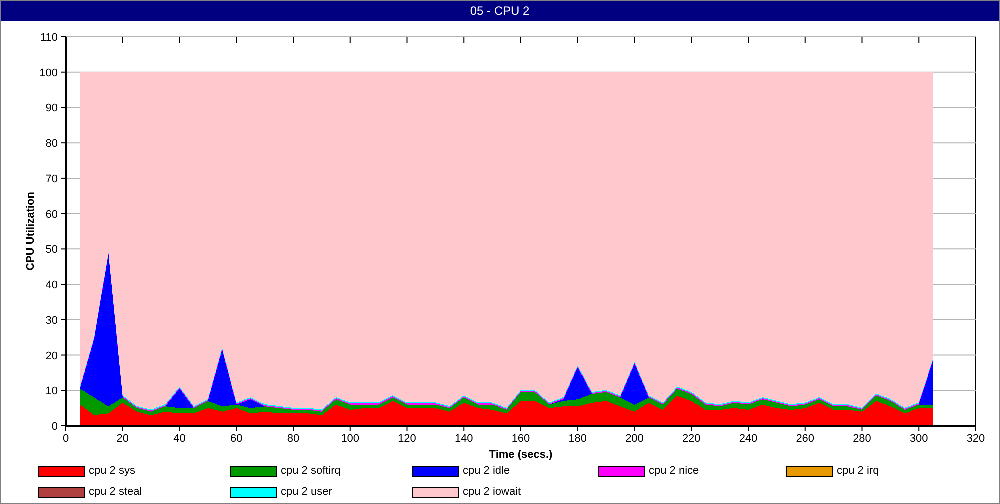  Describe the element at coordinates (52, 356) in the screenshot. I see `y-tick-label: 20` at that location.